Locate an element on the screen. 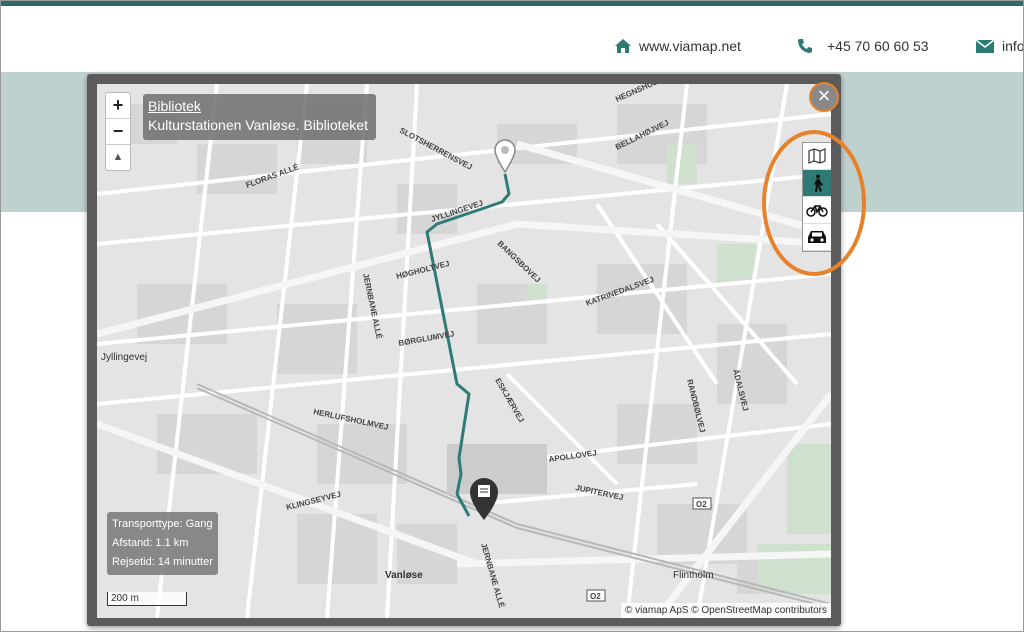 The height and width of the screenshot is (632, 1024). website-text: www.viamap.net is located at coordinates (690, 46).